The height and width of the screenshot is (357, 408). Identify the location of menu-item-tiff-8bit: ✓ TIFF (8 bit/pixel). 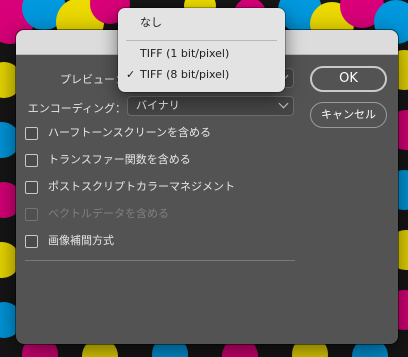
(201, 75).